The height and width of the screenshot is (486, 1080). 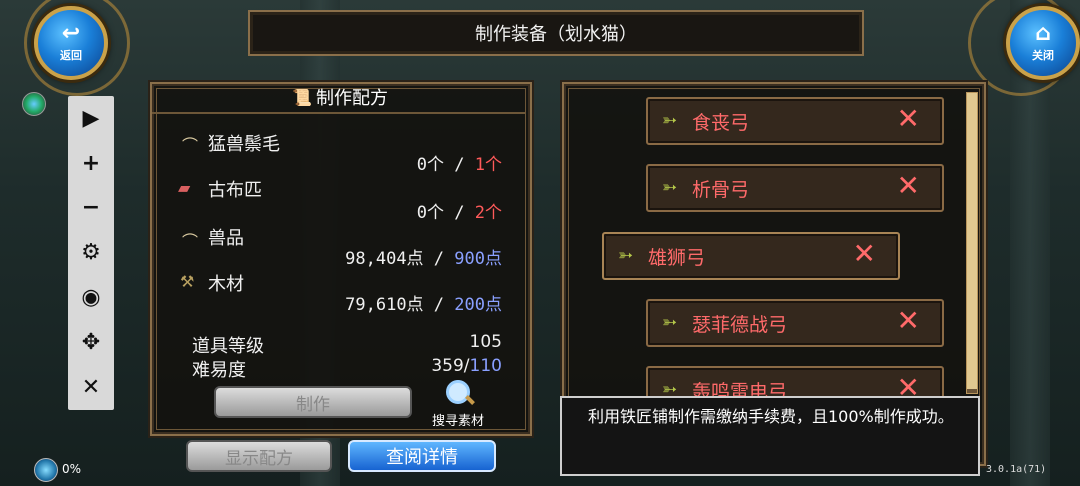 I want to click on minus-icon: −, so click(x=91, y=208).